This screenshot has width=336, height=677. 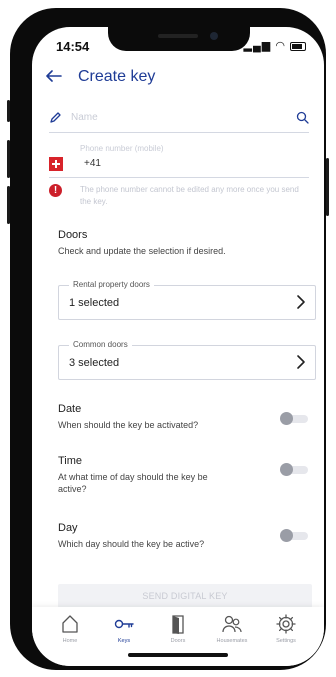 I want to click on common-doors-value: 3 selected, so click(x=94, y=363).